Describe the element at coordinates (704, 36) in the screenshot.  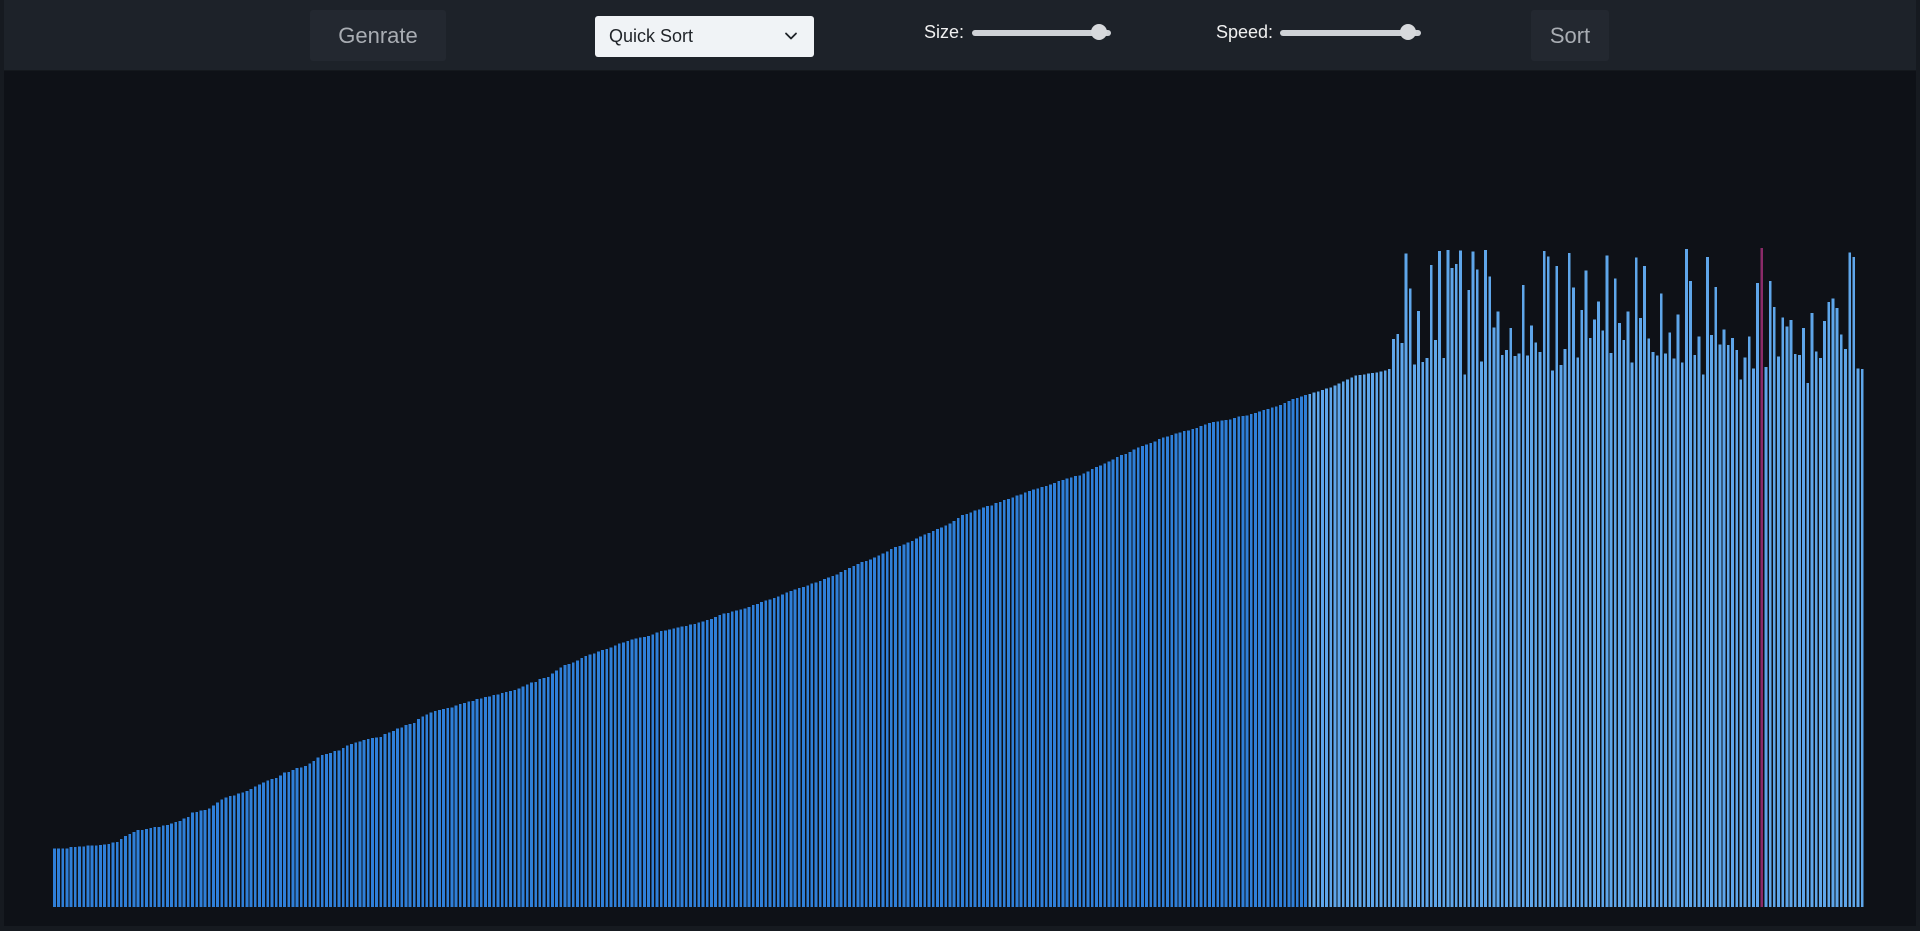
I see `algorithm-select: Quick Sort` at that location.